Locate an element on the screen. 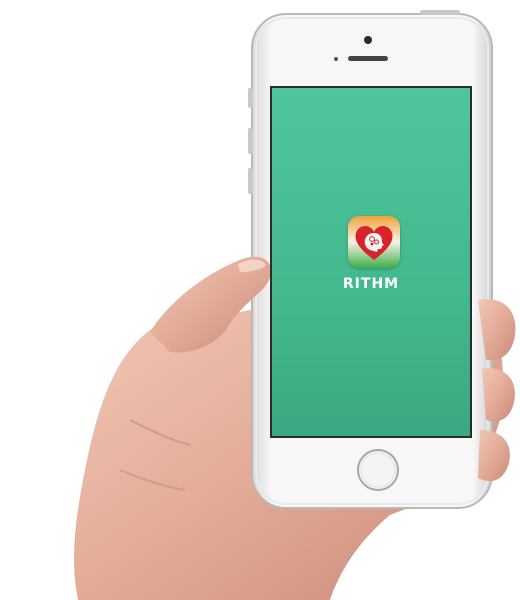 The height and width of the screenshot is (600, 520). earpiece is located at coordinates (368, 58).